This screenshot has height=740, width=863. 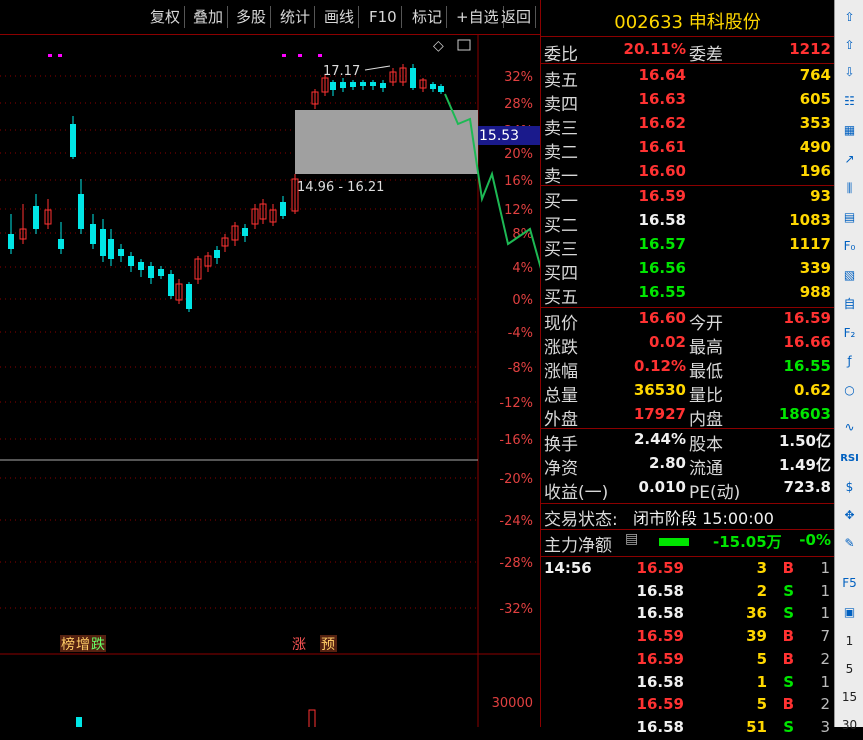 What do you see at coordinates (849, 130) in the screenshot?
I see `grid-icon: ▦` at bounding box center [849, 130].